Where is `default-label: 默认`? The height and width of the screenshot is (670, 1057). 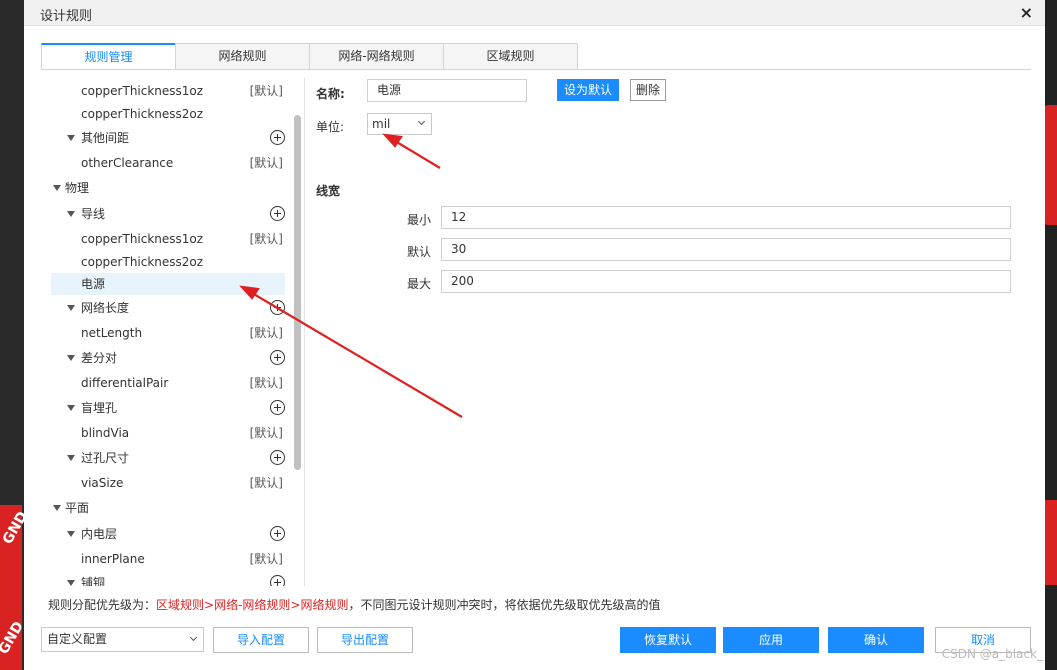
default-label: 默认 is located at coordinates (419, 252).